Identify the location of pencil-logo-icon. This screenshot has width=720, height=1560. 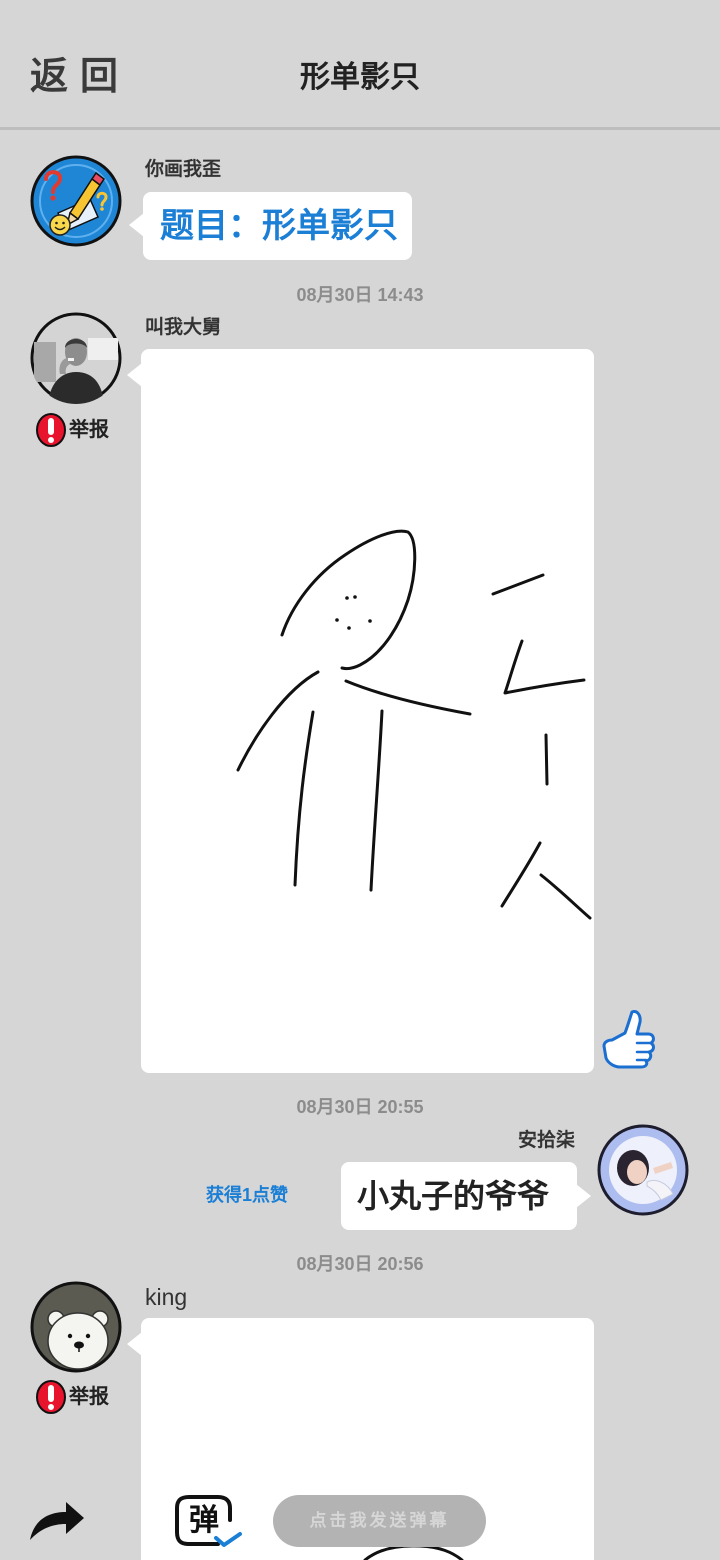
(76, 201).